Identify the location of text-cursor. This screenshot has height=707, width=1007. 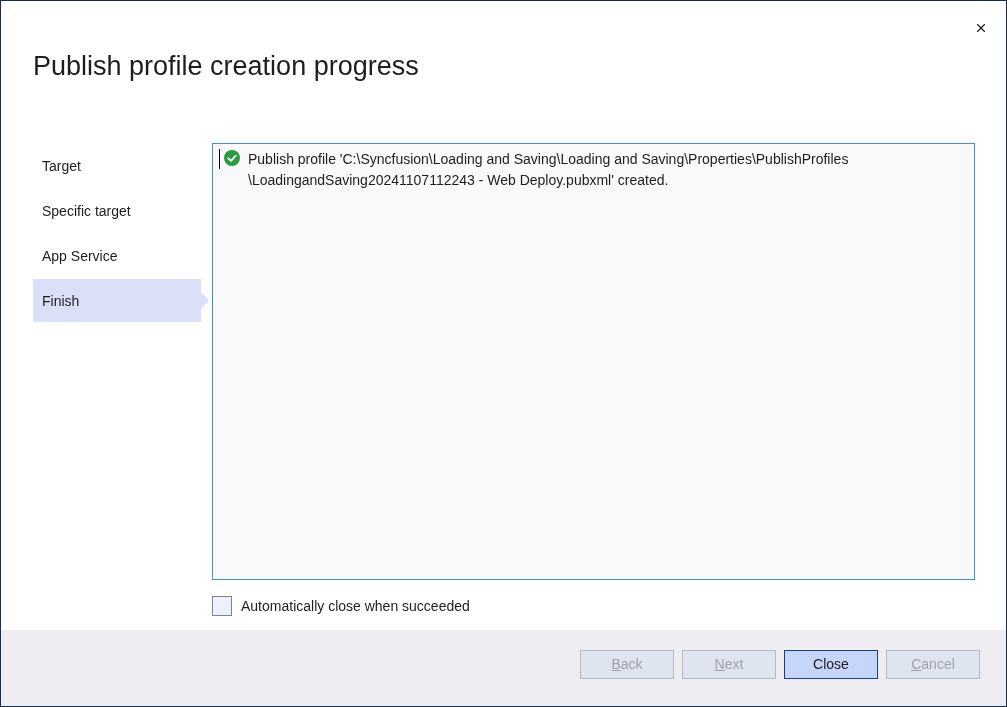
(219, 159).